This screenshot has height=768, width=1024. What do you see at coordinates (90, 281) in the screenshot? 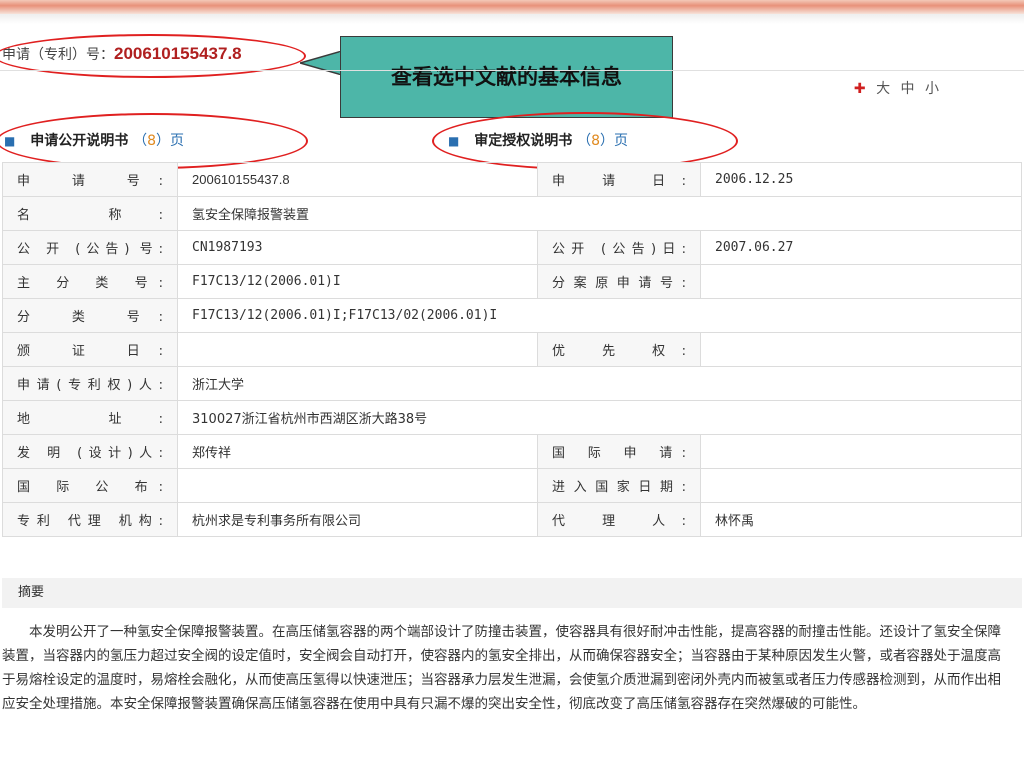
I see `row-label: 主 分 类 号:` at bounding box center [90, 281].